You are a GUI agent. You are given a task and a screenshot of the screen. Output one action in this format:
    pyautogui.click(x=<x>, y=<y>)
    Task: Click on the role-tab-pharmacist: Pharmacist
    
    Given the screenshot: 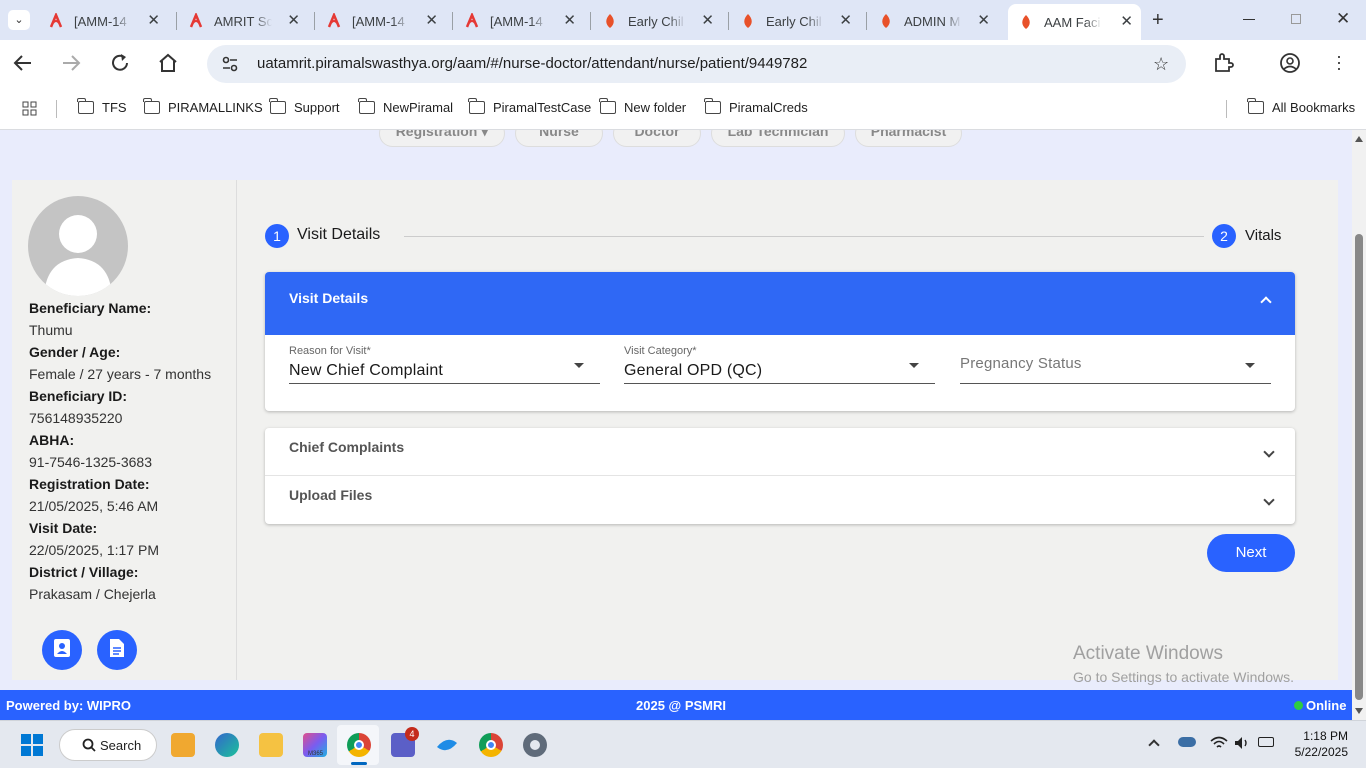 What is the action you would take?
    pyautogui.click(x=908, y=138)
    